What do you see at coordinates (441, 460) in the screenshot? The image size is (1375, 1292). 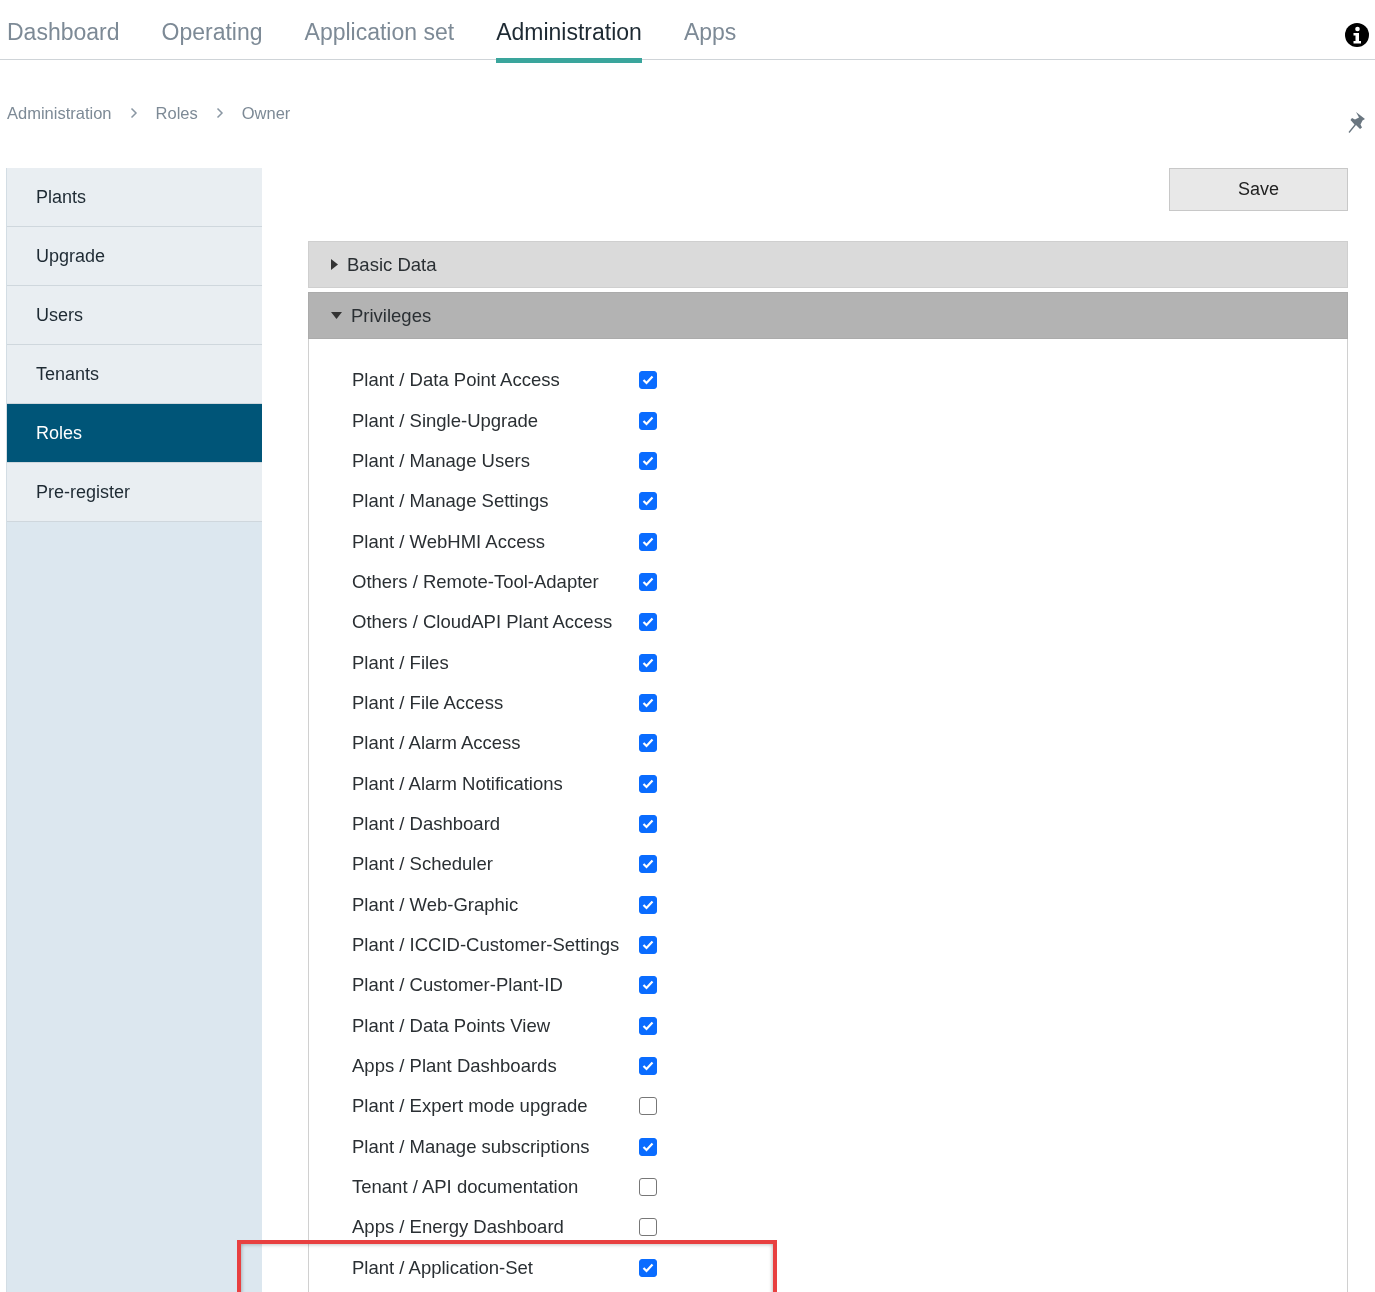 I see `privilege-label: Plant / Manage Users` at bounding box center [441, 460].